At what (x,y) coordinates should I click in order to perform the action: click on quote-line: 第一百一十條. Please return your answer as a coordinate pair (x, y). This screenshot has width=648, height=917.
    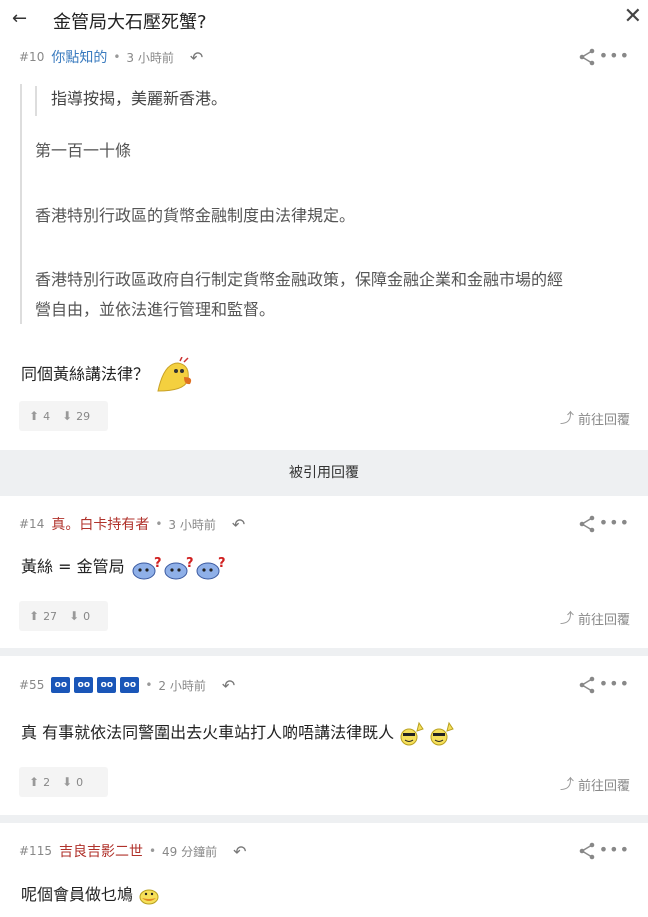
    Looking at the image, I should click on (83, 150).